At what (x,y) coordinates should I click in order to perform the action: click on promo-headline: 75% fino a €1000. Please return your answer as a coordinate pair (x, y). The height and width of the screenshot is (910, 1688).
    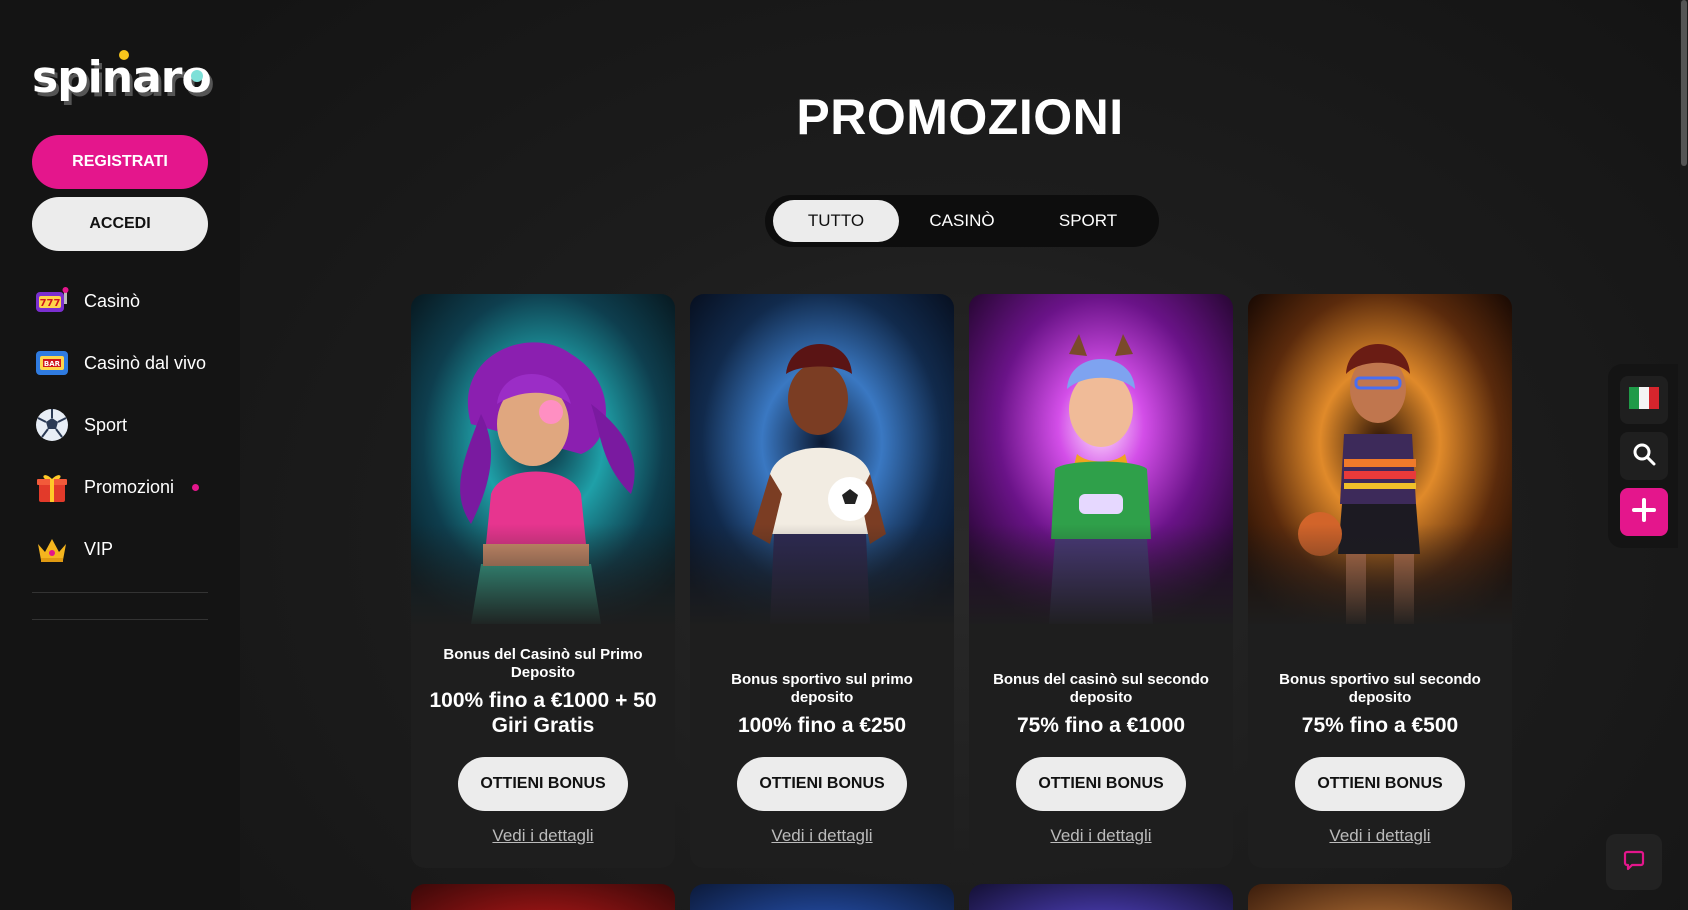
    Looking at the image, I should click on (1101, 725).